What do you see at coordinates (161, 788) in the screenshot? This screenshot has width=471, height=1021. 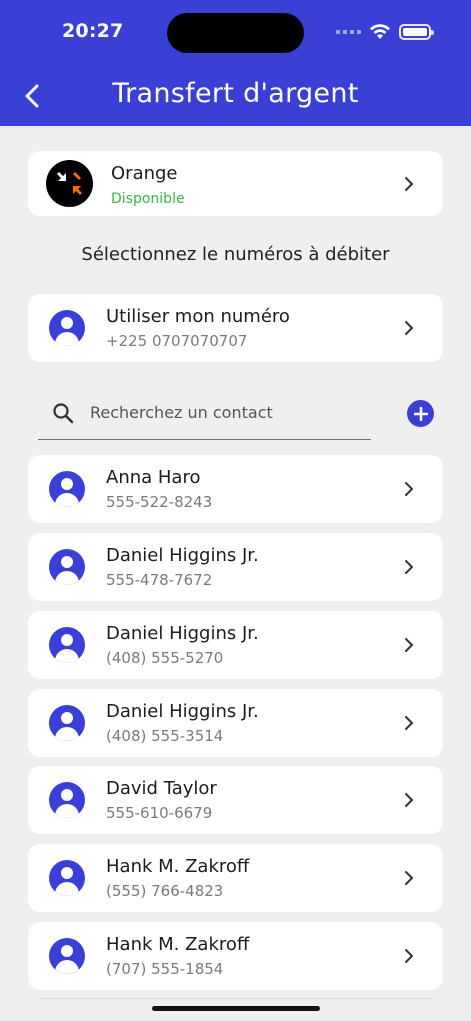 I see `contact-name: David Taylor` at bounding box center [161, 788].